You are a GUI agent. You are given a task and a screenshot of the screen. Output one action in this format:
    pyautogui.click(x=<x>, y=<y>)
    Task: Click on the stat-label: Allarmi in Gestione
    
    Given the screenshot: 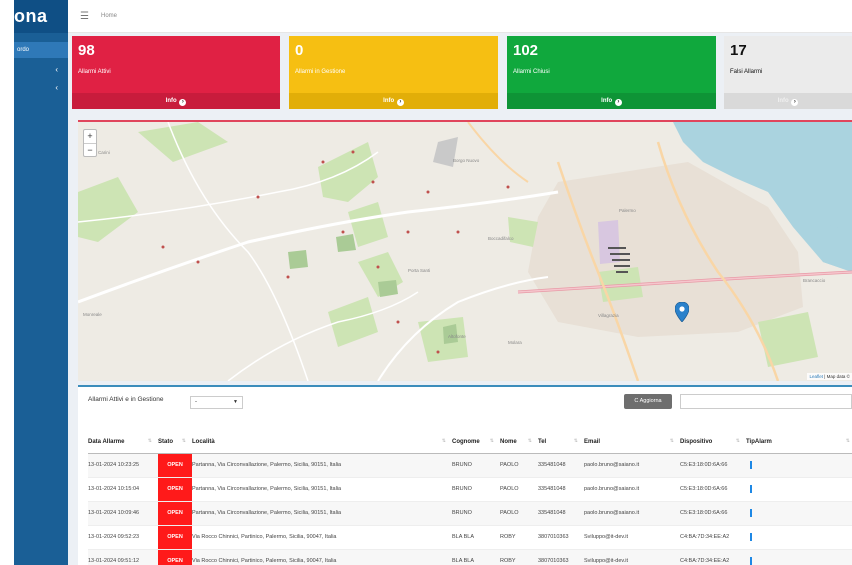 What is the action you would take?
    pyautogui.click(x=320, y=72)
    